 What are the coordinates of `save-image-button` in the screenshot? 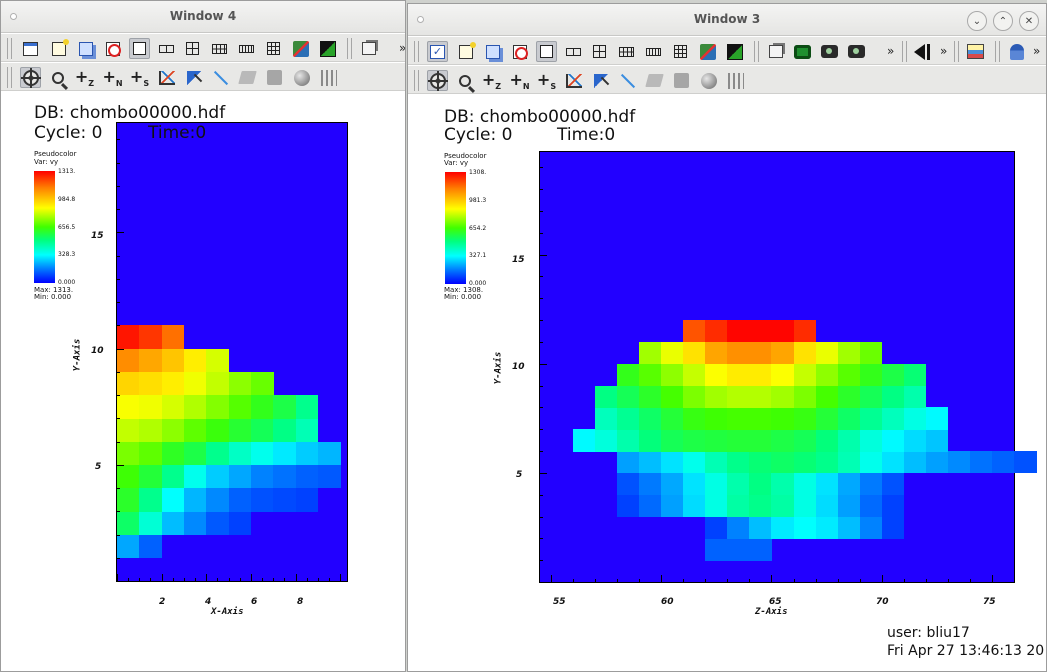 It's located at (856, 51).